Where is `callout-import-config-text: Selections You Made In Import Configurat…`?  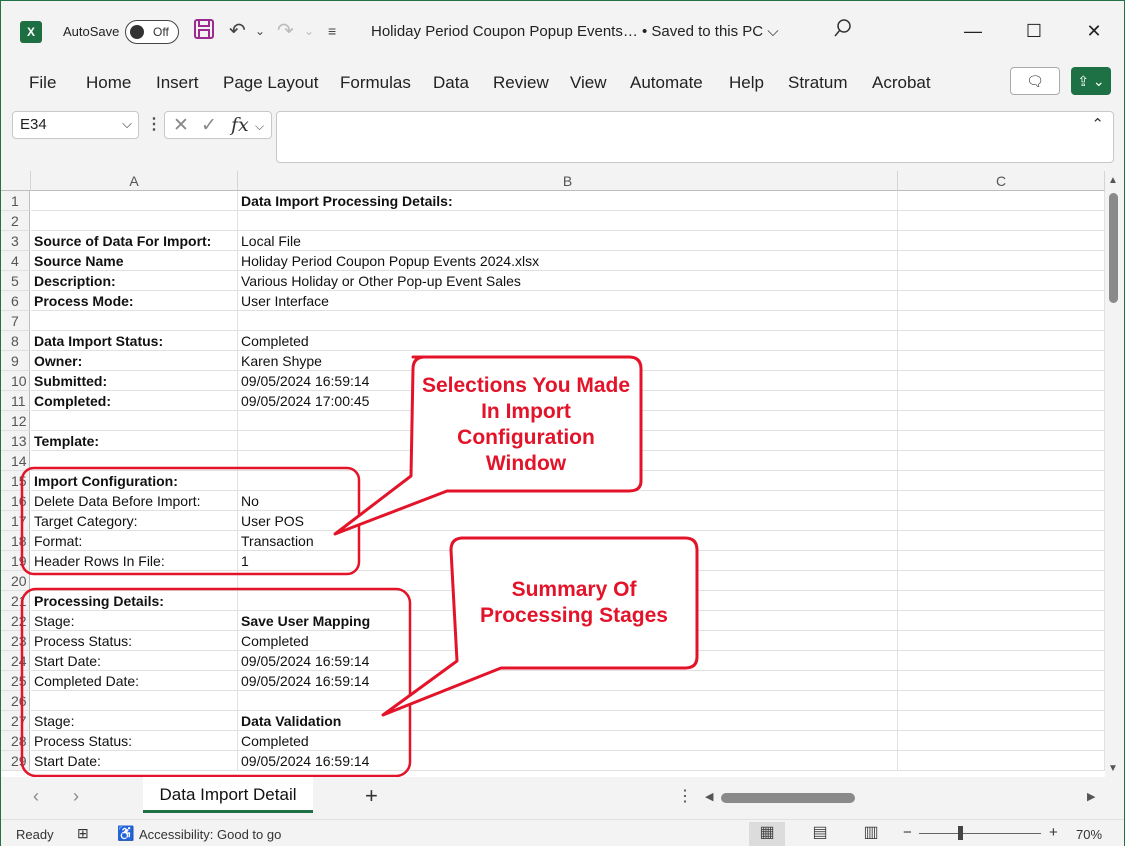
callout-import-config-text: Selections You Made In Import Configurat… is located at coordinates (526, 424).